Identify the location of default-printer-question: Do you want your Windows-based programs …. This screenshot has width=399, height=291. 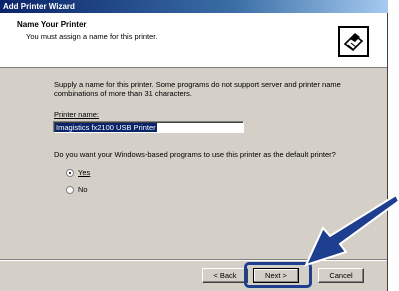
(195, 154).